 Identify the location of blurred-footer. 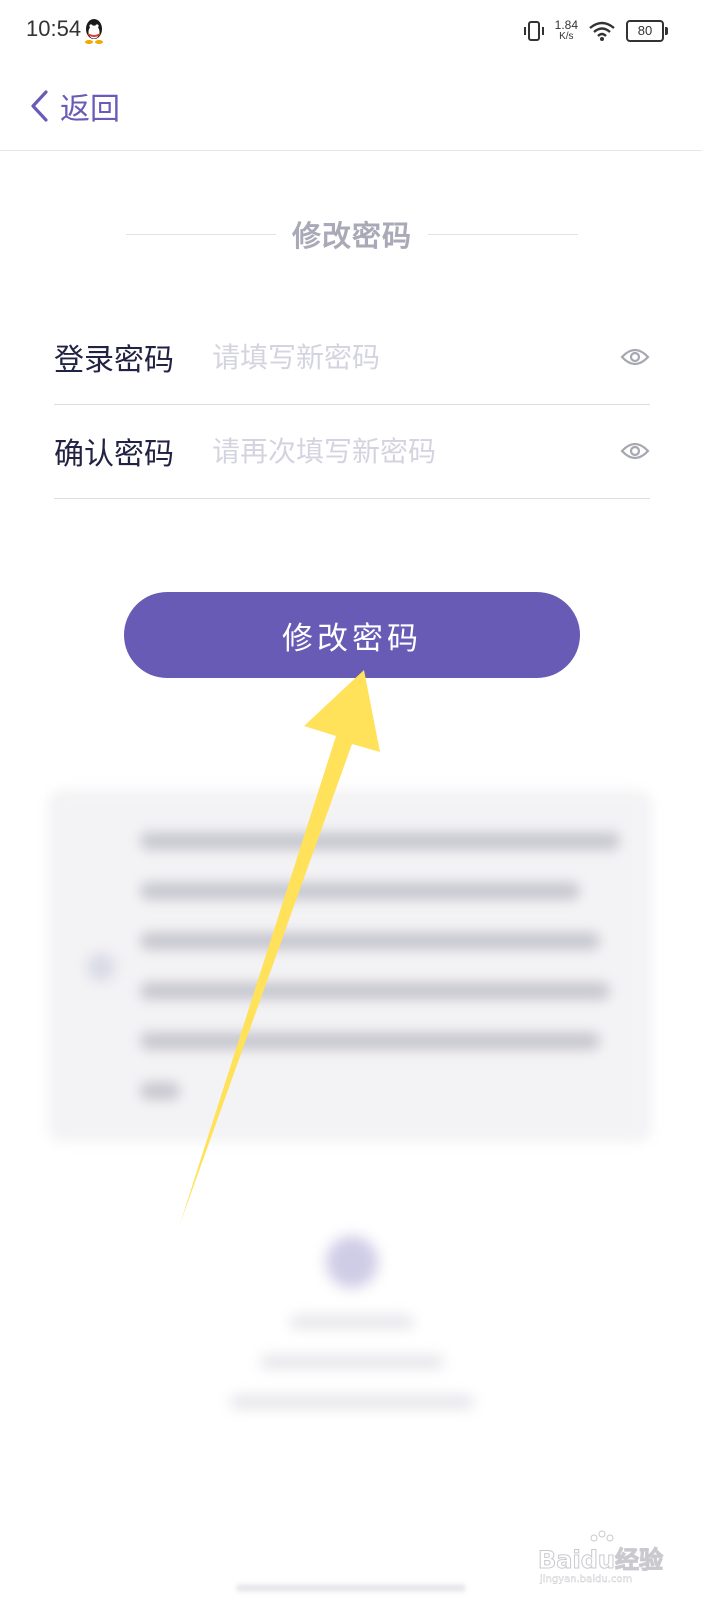
(351, 1330).